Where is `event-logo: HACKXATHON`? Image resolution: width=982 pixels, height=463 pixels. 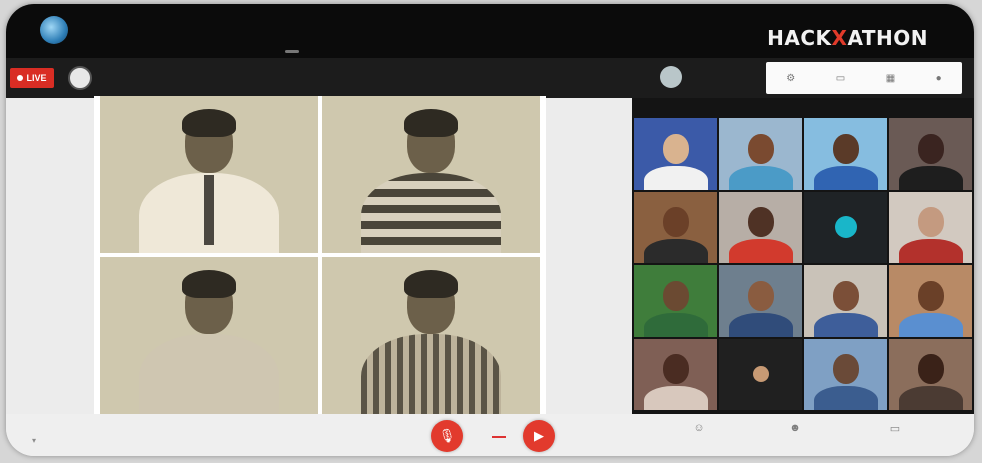 event-logo: HACKXATHON is located at coordinates (847, 38).